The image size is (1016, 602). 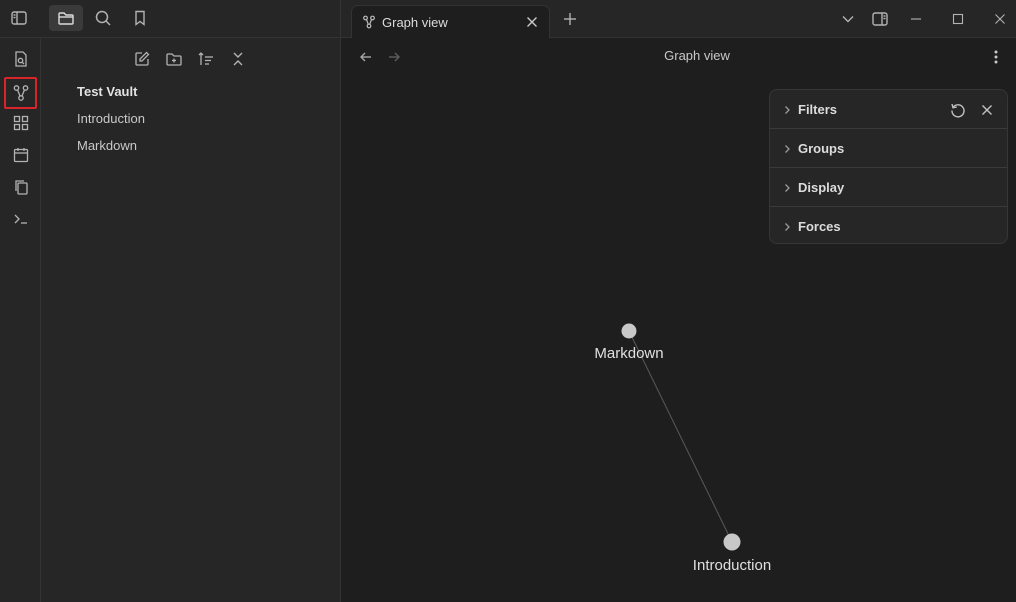 I want to click on tab-graph-view: Graph view, so click(x=450, y=21).